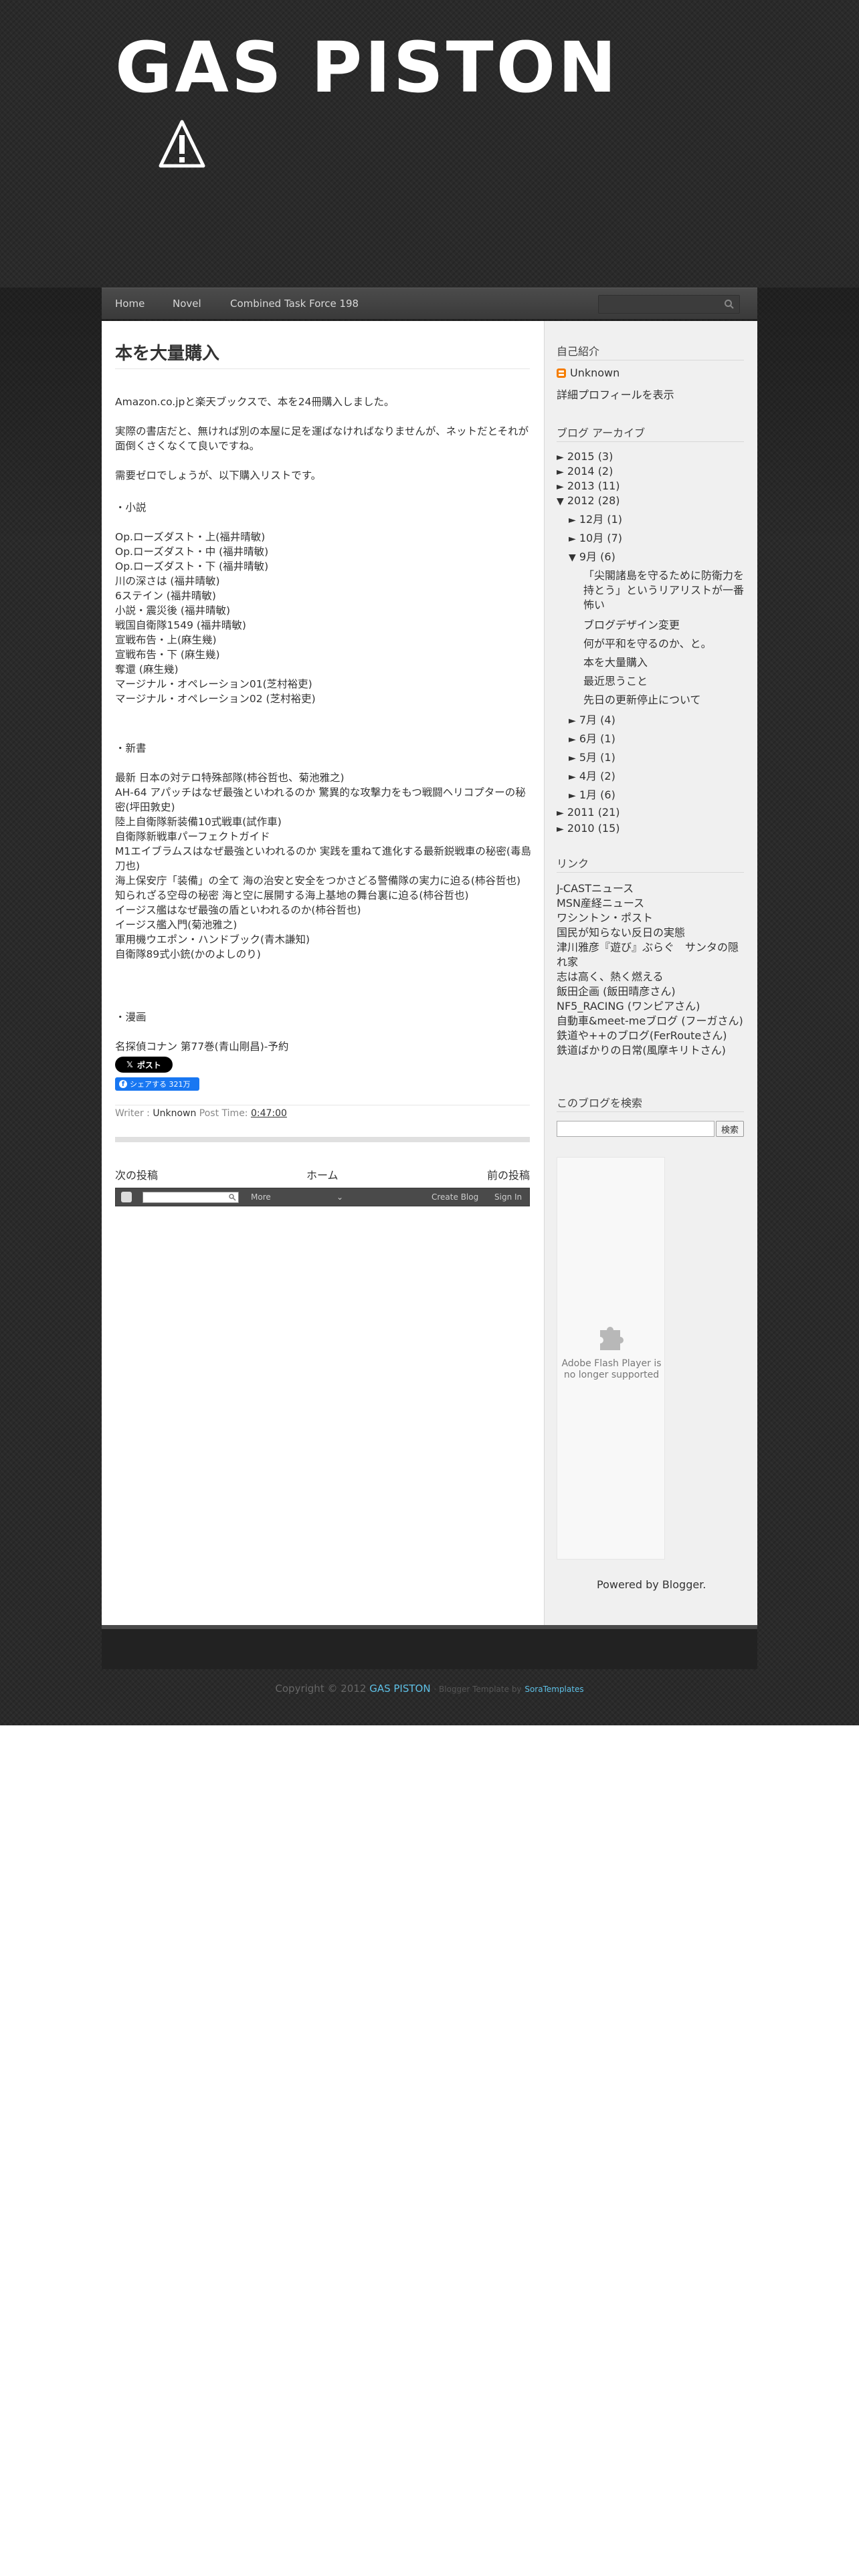 The height and width of the screenshot is (2576, 859). Describe the element at coordinates (585, 457) in the screenshot. I see `archive-year-item: ► 2015 (3)` at that location.